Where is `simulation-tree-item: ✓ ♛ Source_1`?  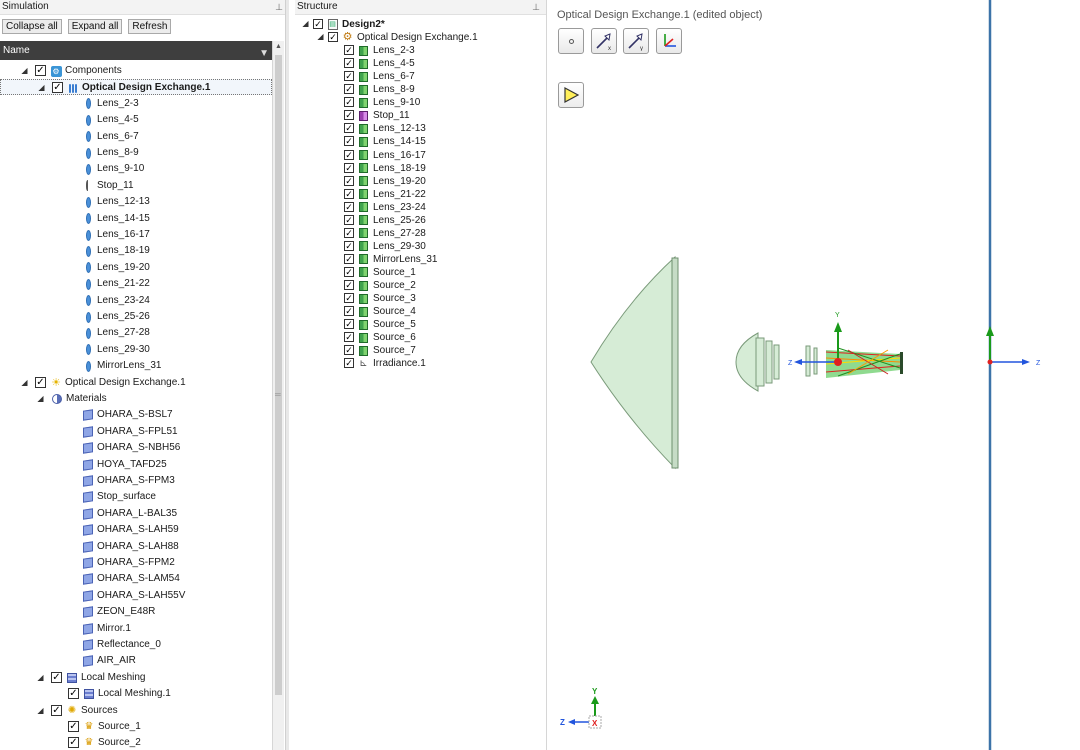 simulation-tree-item: ✓ ♛ Source_1 is located at coordinates (136, 727).